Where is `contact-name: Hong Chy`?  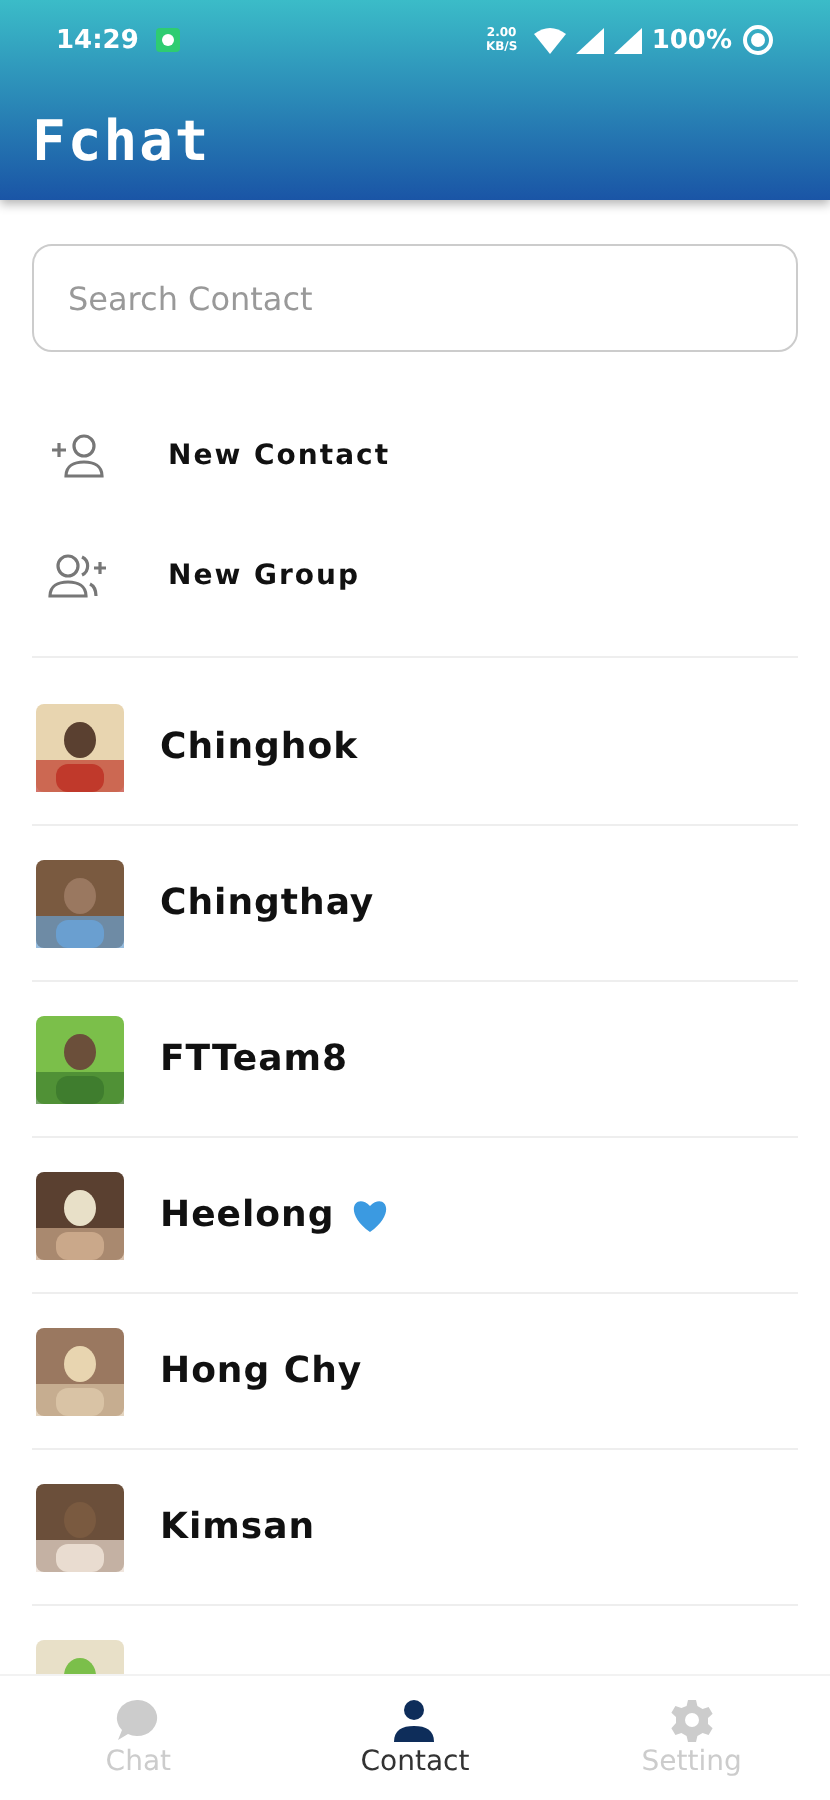
contact-name: Hong Chy is located at coordinates (261, 1371).